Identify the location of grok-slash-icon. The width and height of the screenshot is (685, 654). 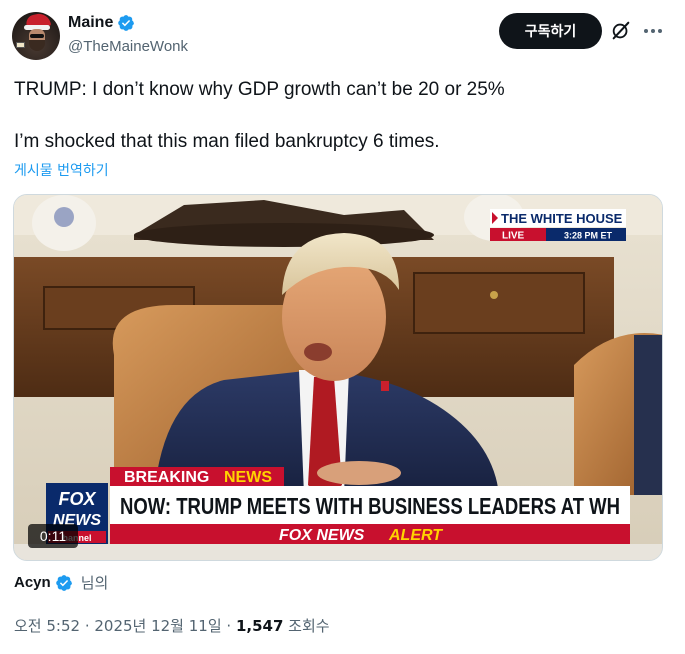
(621, 31).